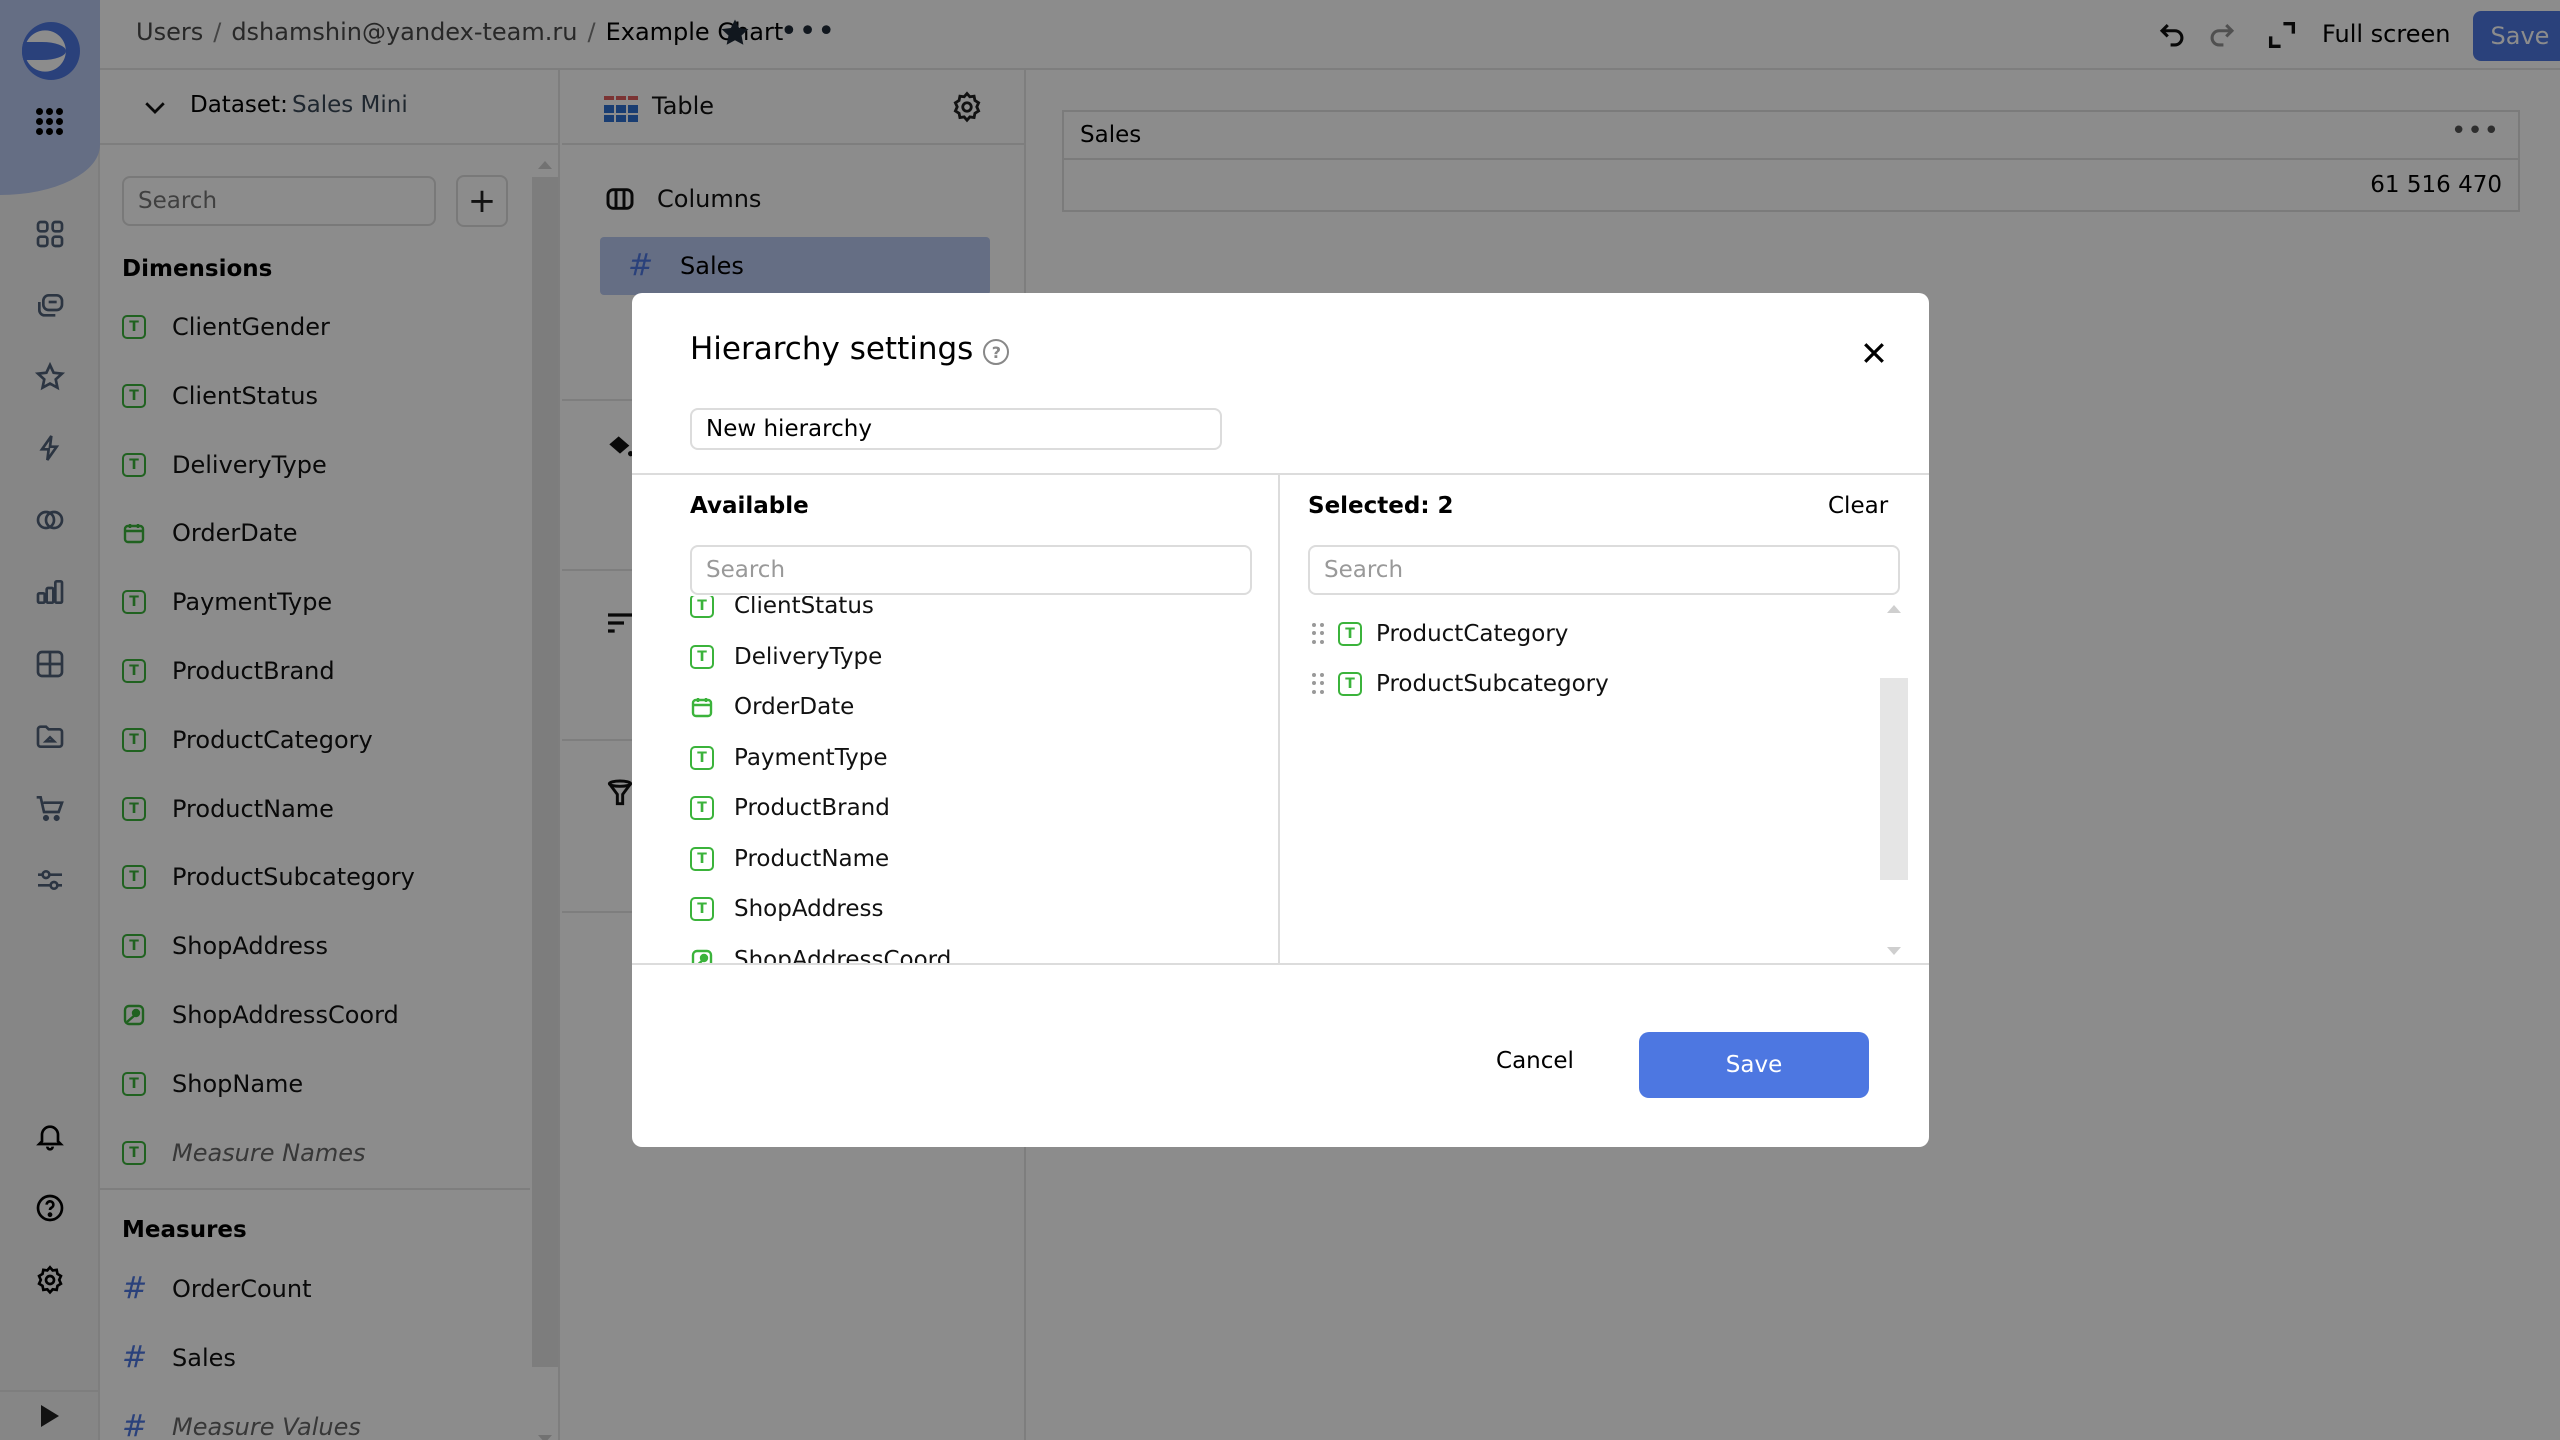 The width and height of the screenshot is (2560, 1440). What do you see at coordinates (794, 707) in the screenshot?
I see `field-label: OrderDate` at bounding box center [794, 707].